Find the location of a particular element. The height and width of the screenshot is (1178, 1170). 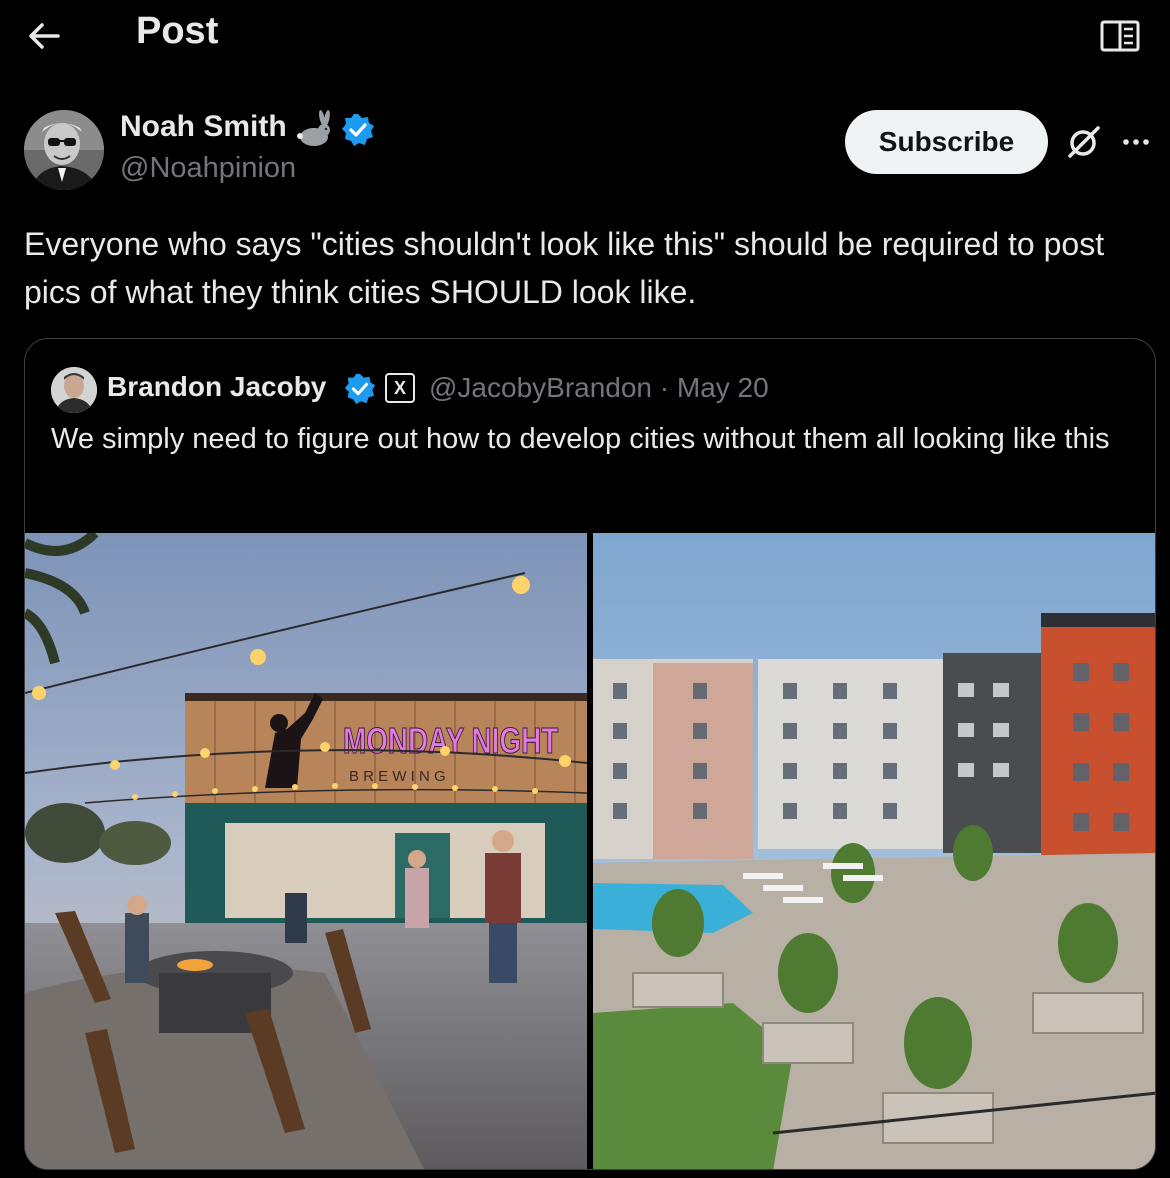

reader-mode-button is located at coordinates (1120, 36).